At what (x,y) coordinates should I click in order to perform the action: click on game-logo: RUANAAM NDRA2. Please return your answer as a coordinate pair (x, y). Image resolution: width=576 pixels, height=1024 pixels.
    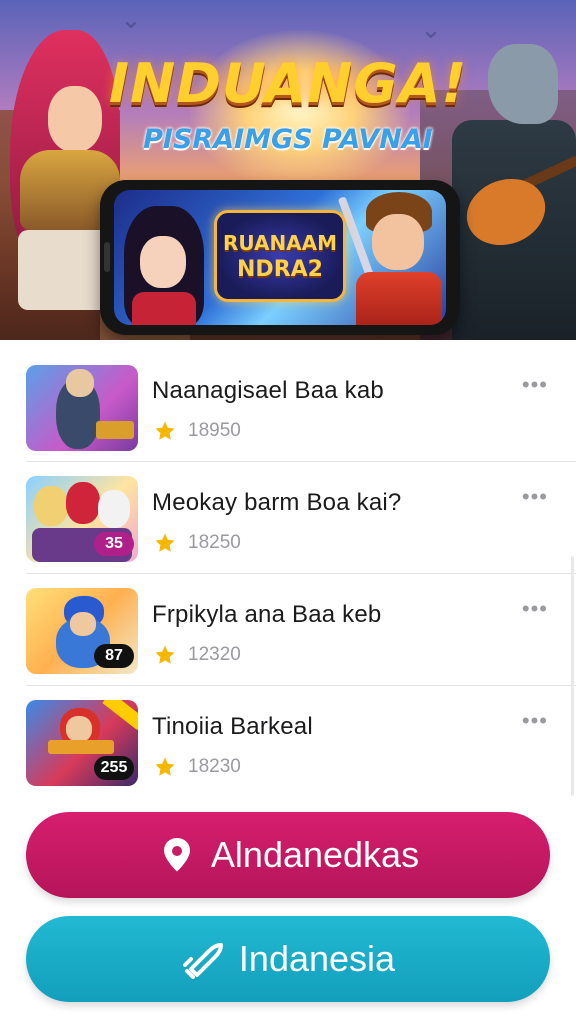
    Looking at the image, I should click on (280, 256).